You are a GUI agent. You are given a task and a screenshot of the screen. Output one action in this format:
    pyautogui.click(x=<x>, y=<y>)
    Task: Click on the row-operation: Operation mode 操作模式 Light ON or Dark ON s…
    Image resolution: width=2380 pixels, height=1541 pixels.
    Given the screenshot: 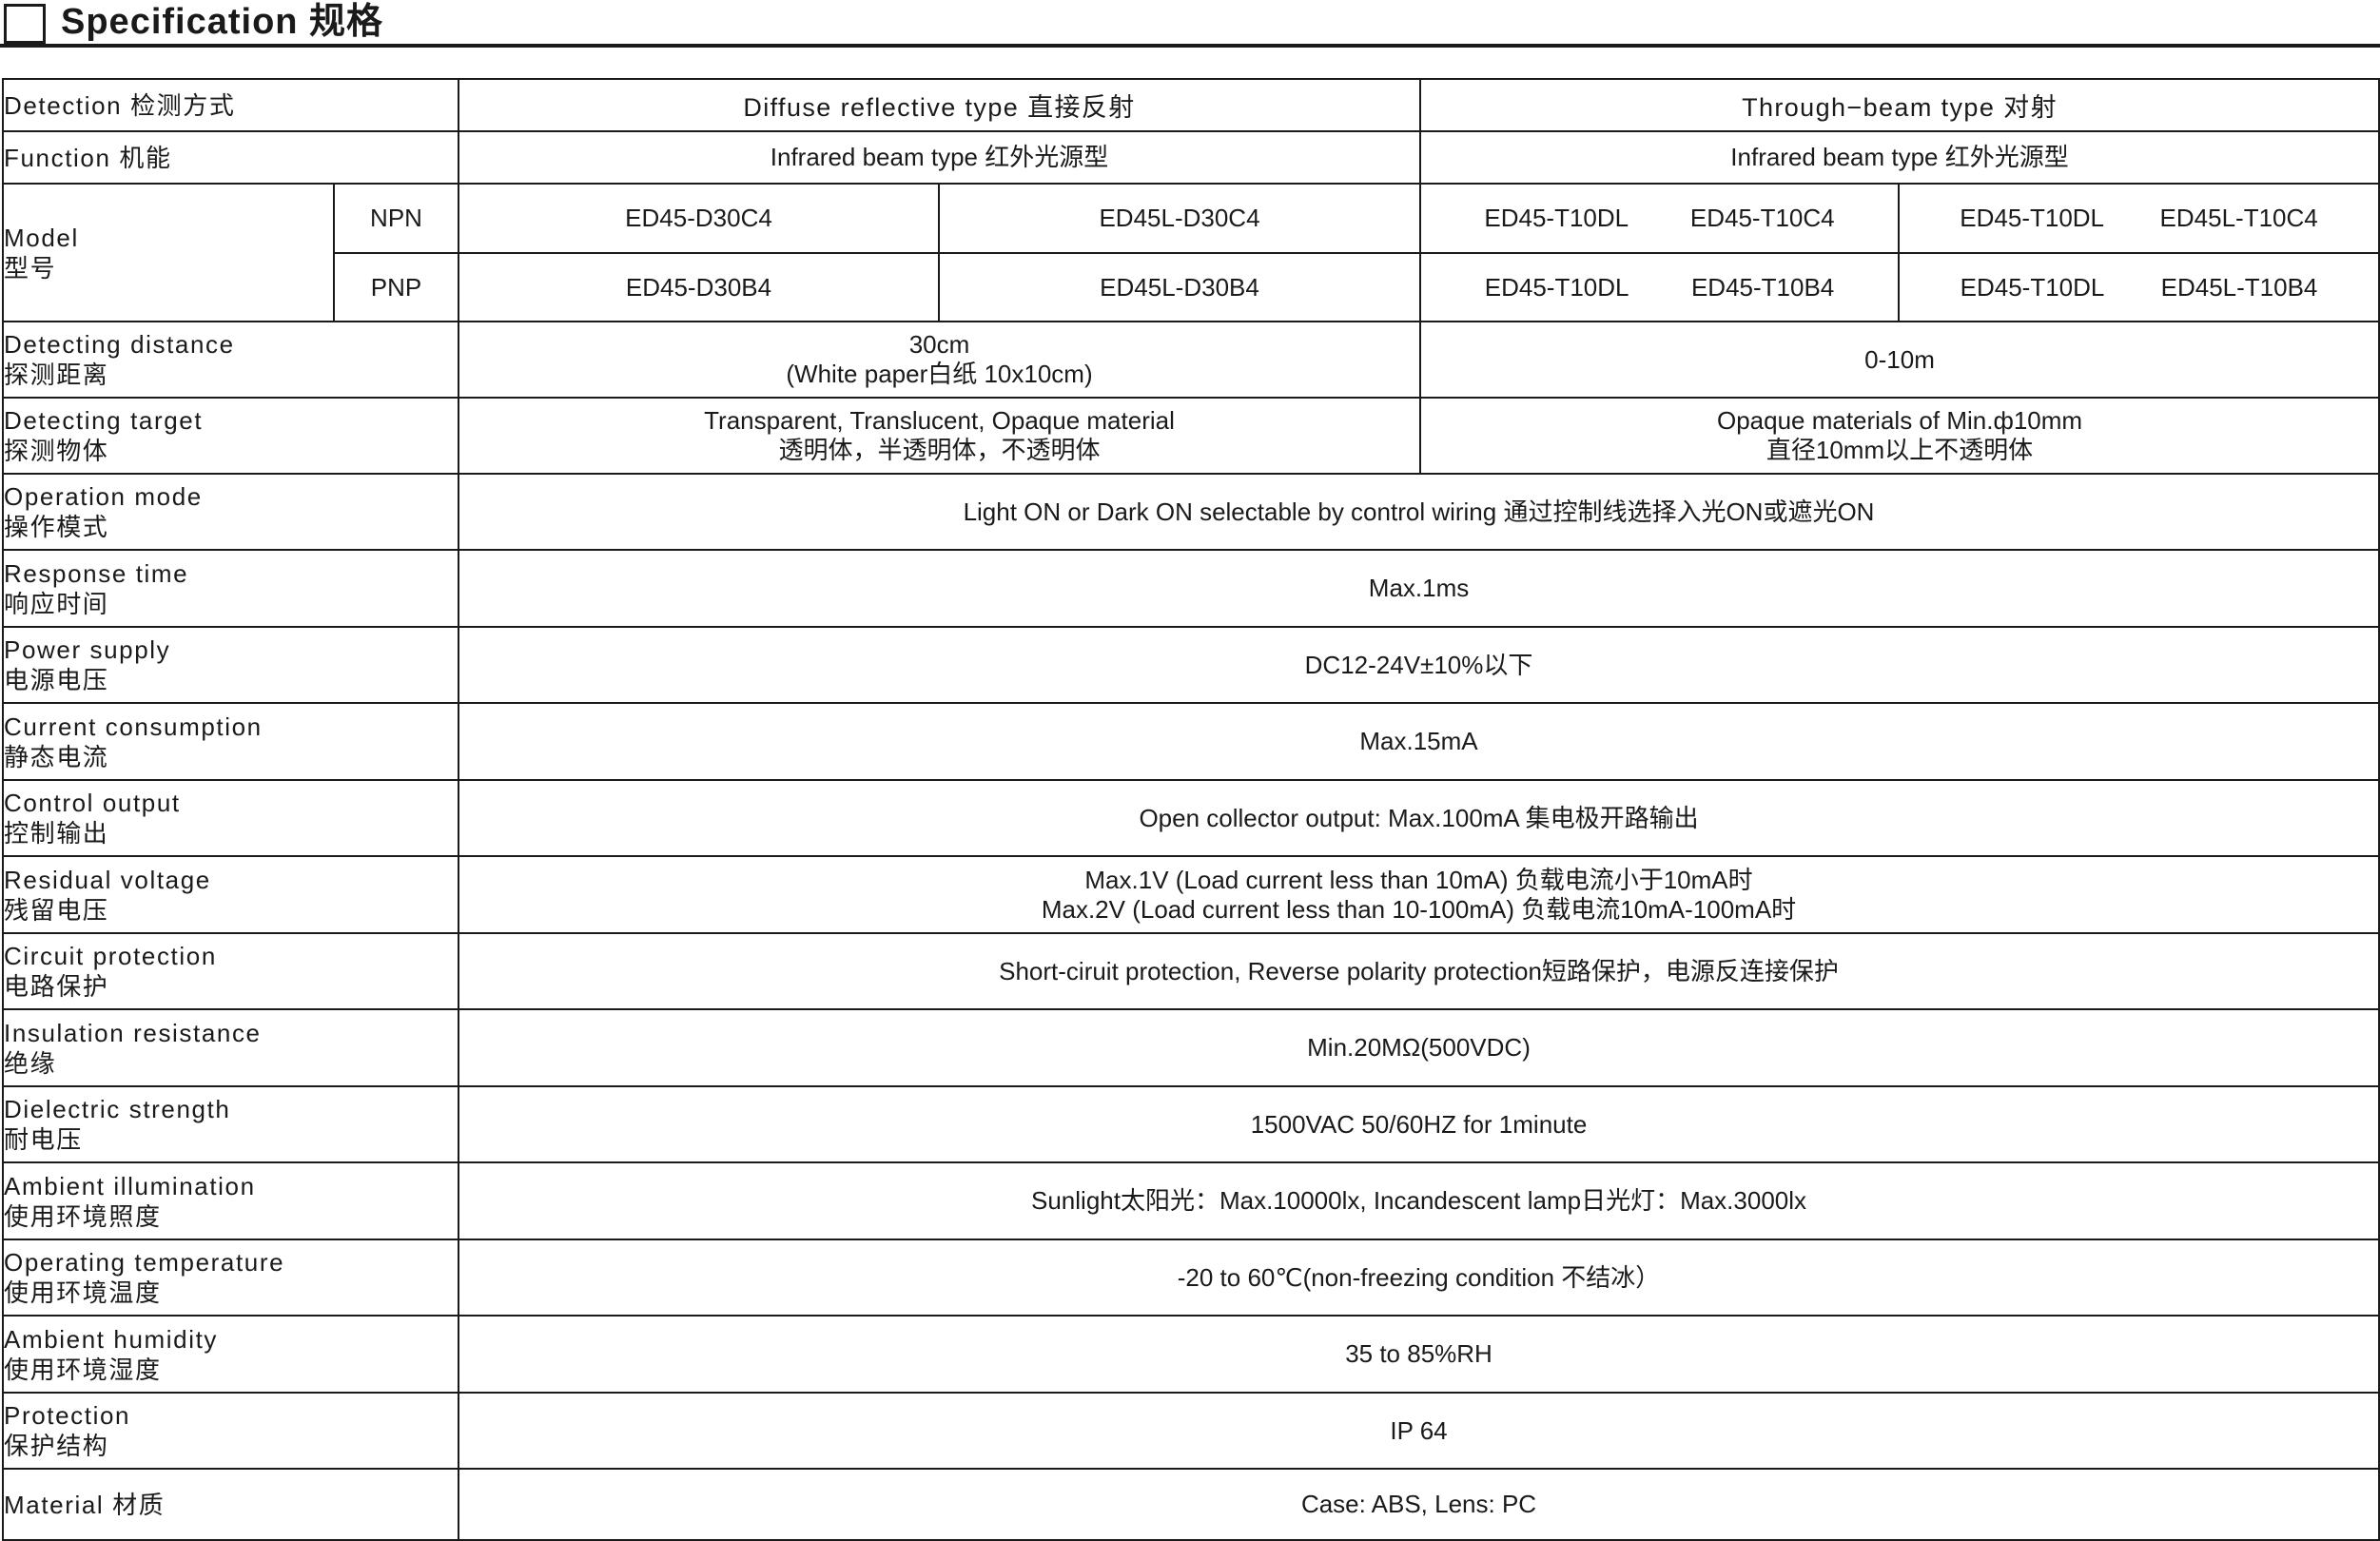 What is the action you would take?
    pyautogui.click(x=1191, y=512)
    